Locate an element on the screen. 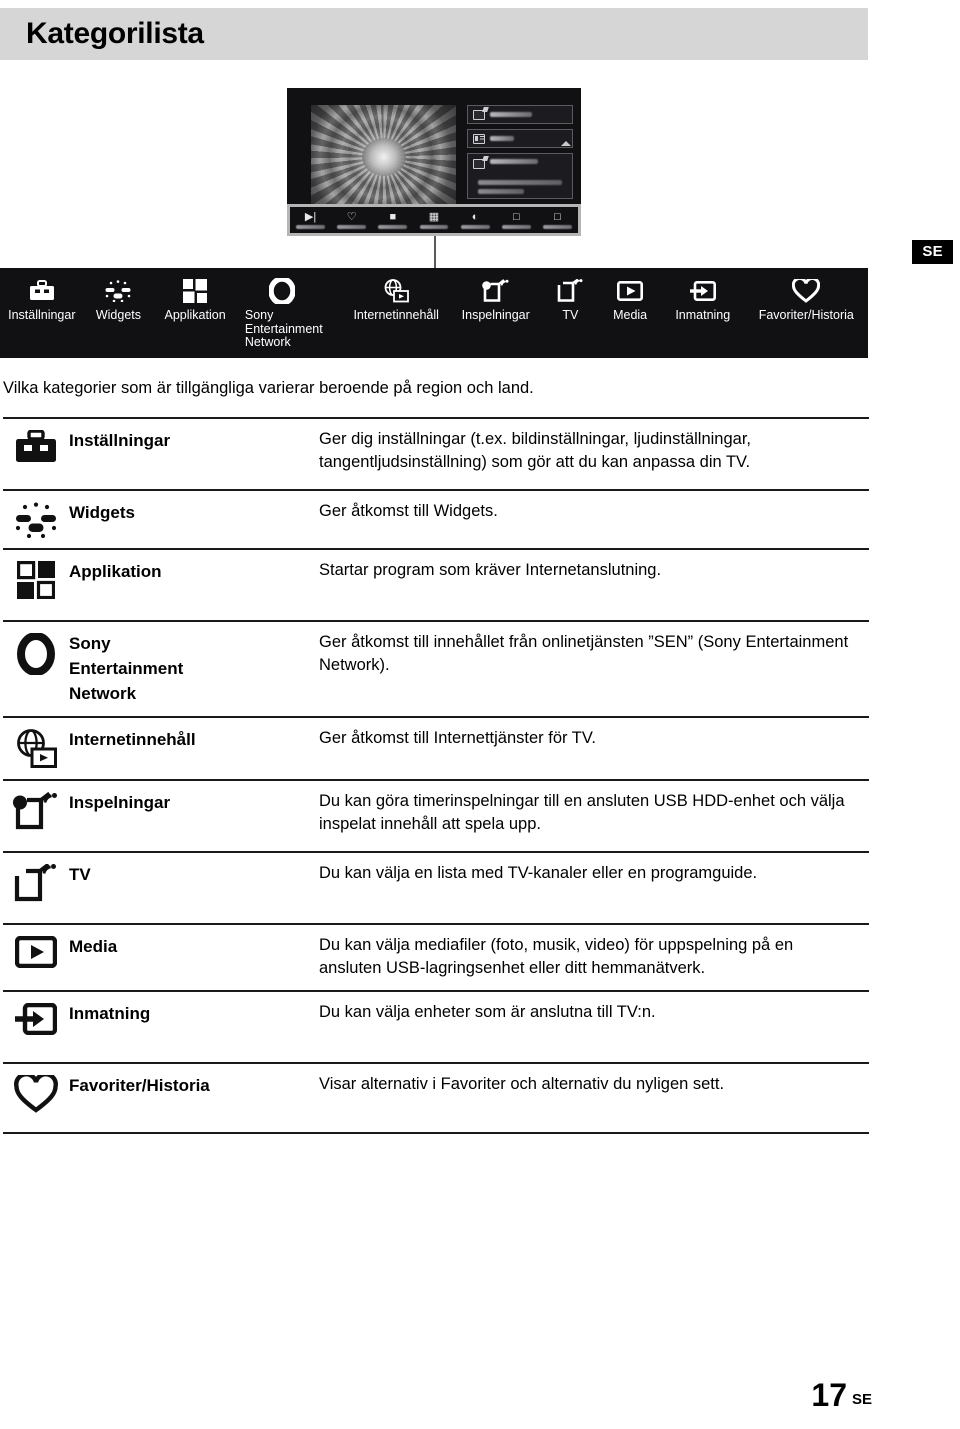  table-row: Widgets Ger åtkomst till Widgets. is located at coordinates (436, 518).